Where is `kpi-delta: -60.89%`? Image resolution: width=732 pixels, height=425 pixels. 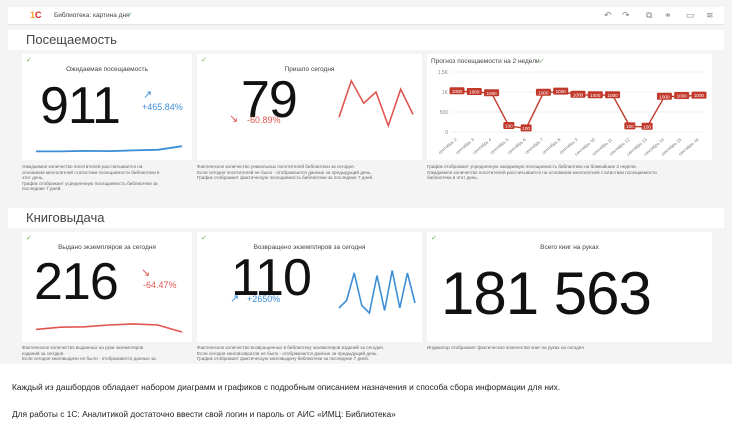
kpi-delta: -60.89% is located at coordinates (264, 120).